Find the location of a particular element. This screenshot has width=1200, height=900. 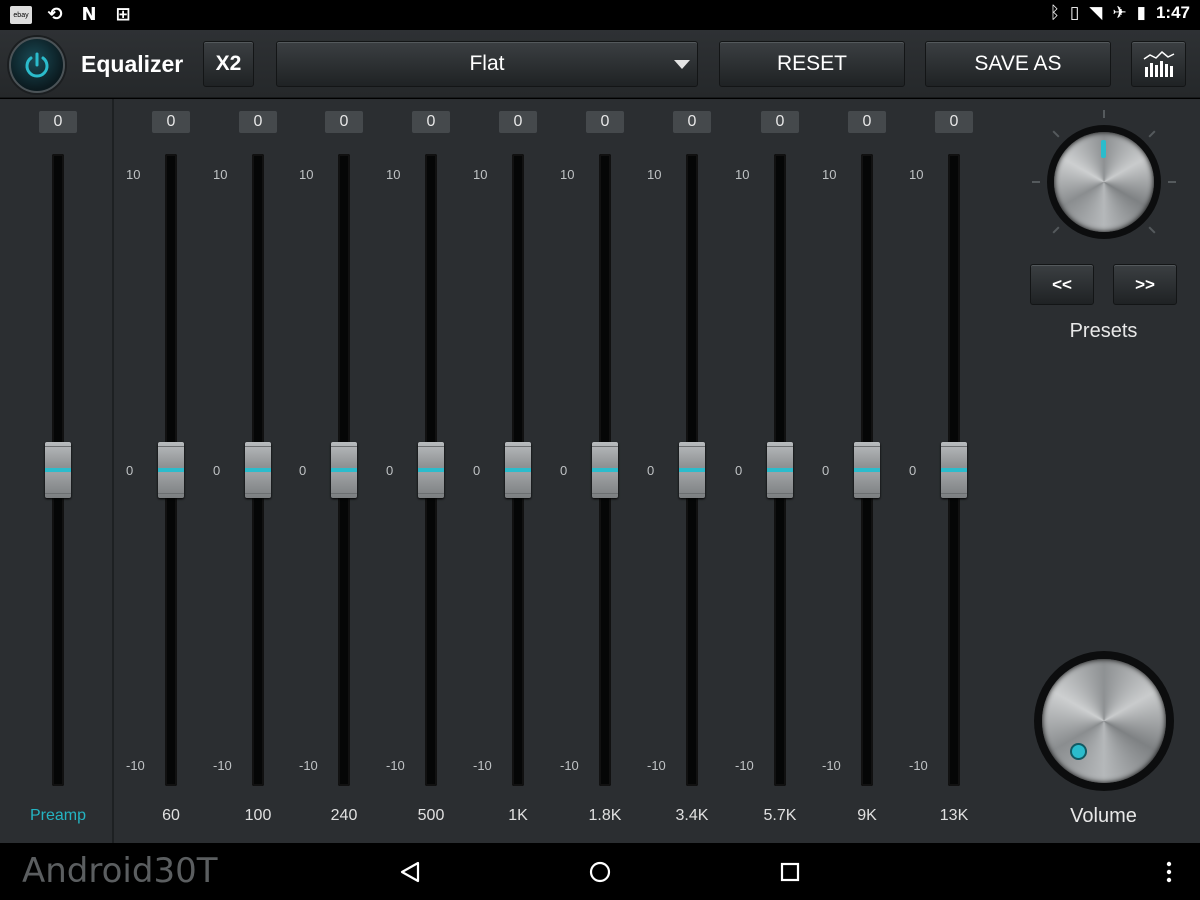

preset-knob-face is located at coordinates (1104, 182).